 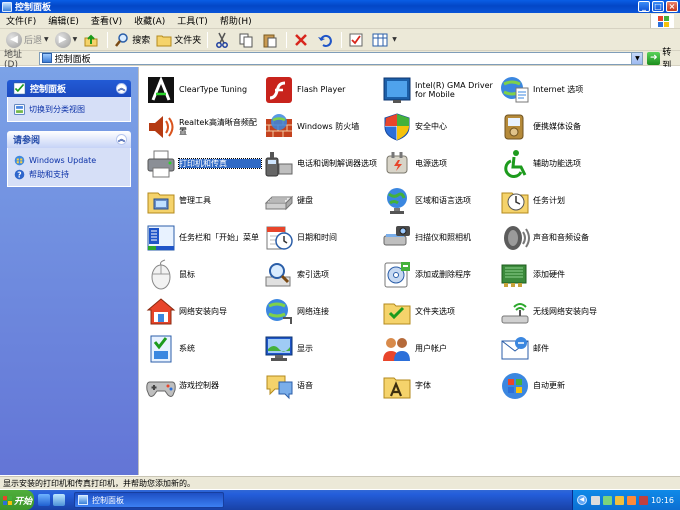 I want to click on delete-button, so click(x=302, y=40).